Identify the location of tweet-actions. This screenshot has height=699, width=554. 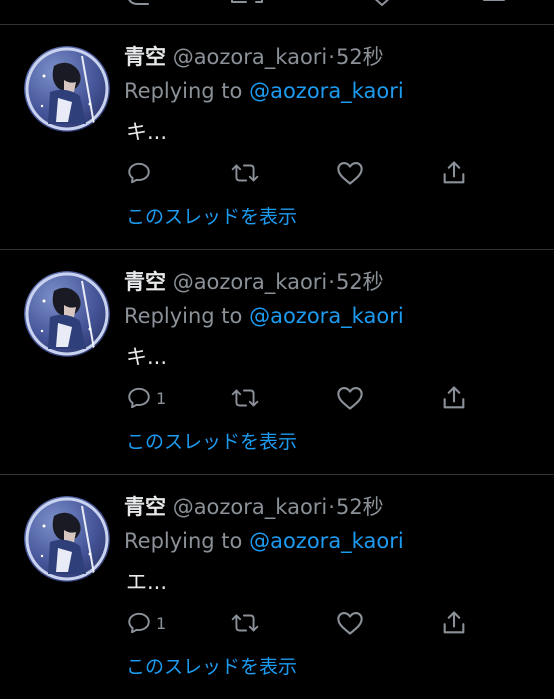
(304, 173).